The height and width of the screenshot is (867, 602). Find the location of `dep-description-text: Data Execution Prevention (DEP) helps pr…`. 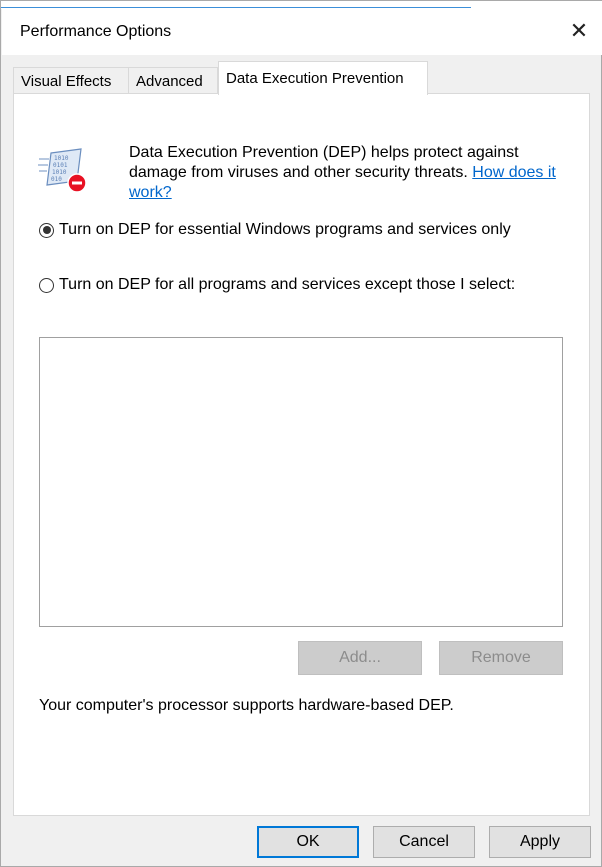

dep-description-text: Data Execution Prevention (DEP) helps pr… is located at coordinates (324, 162).